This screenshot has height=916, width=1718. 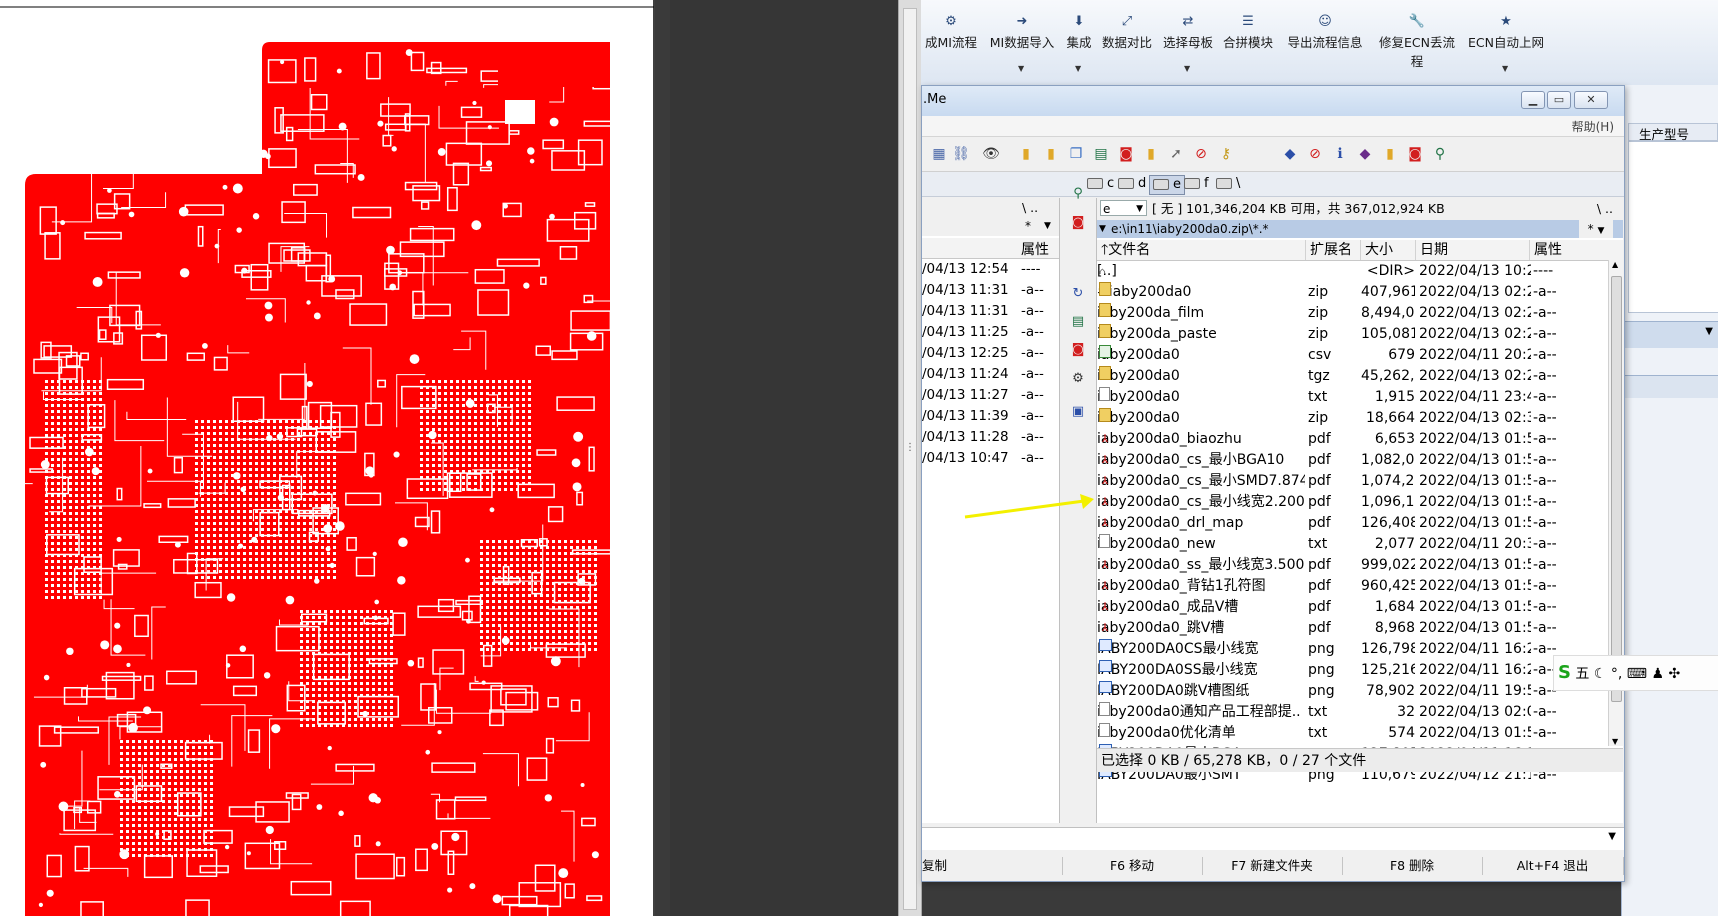 What do you see at coordinates (1533, 100) in the screenshot?
I see `minimize-button: ▁` at bounding box center [1533, 100].